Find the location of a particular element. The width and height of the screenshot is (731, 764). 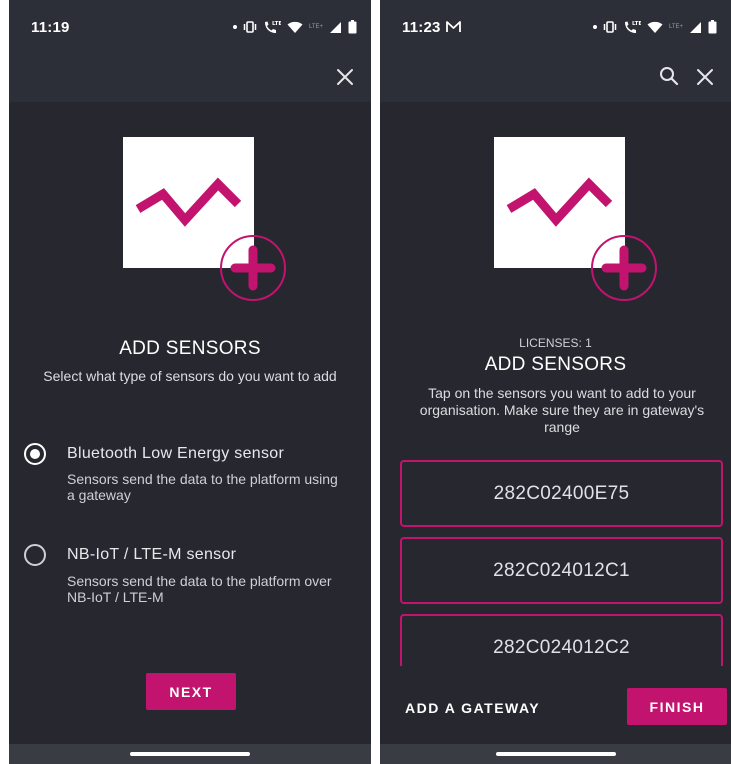

option-nbiot-title: NB-IoT / LTE-M sensor is located at coordinates (152, 554).